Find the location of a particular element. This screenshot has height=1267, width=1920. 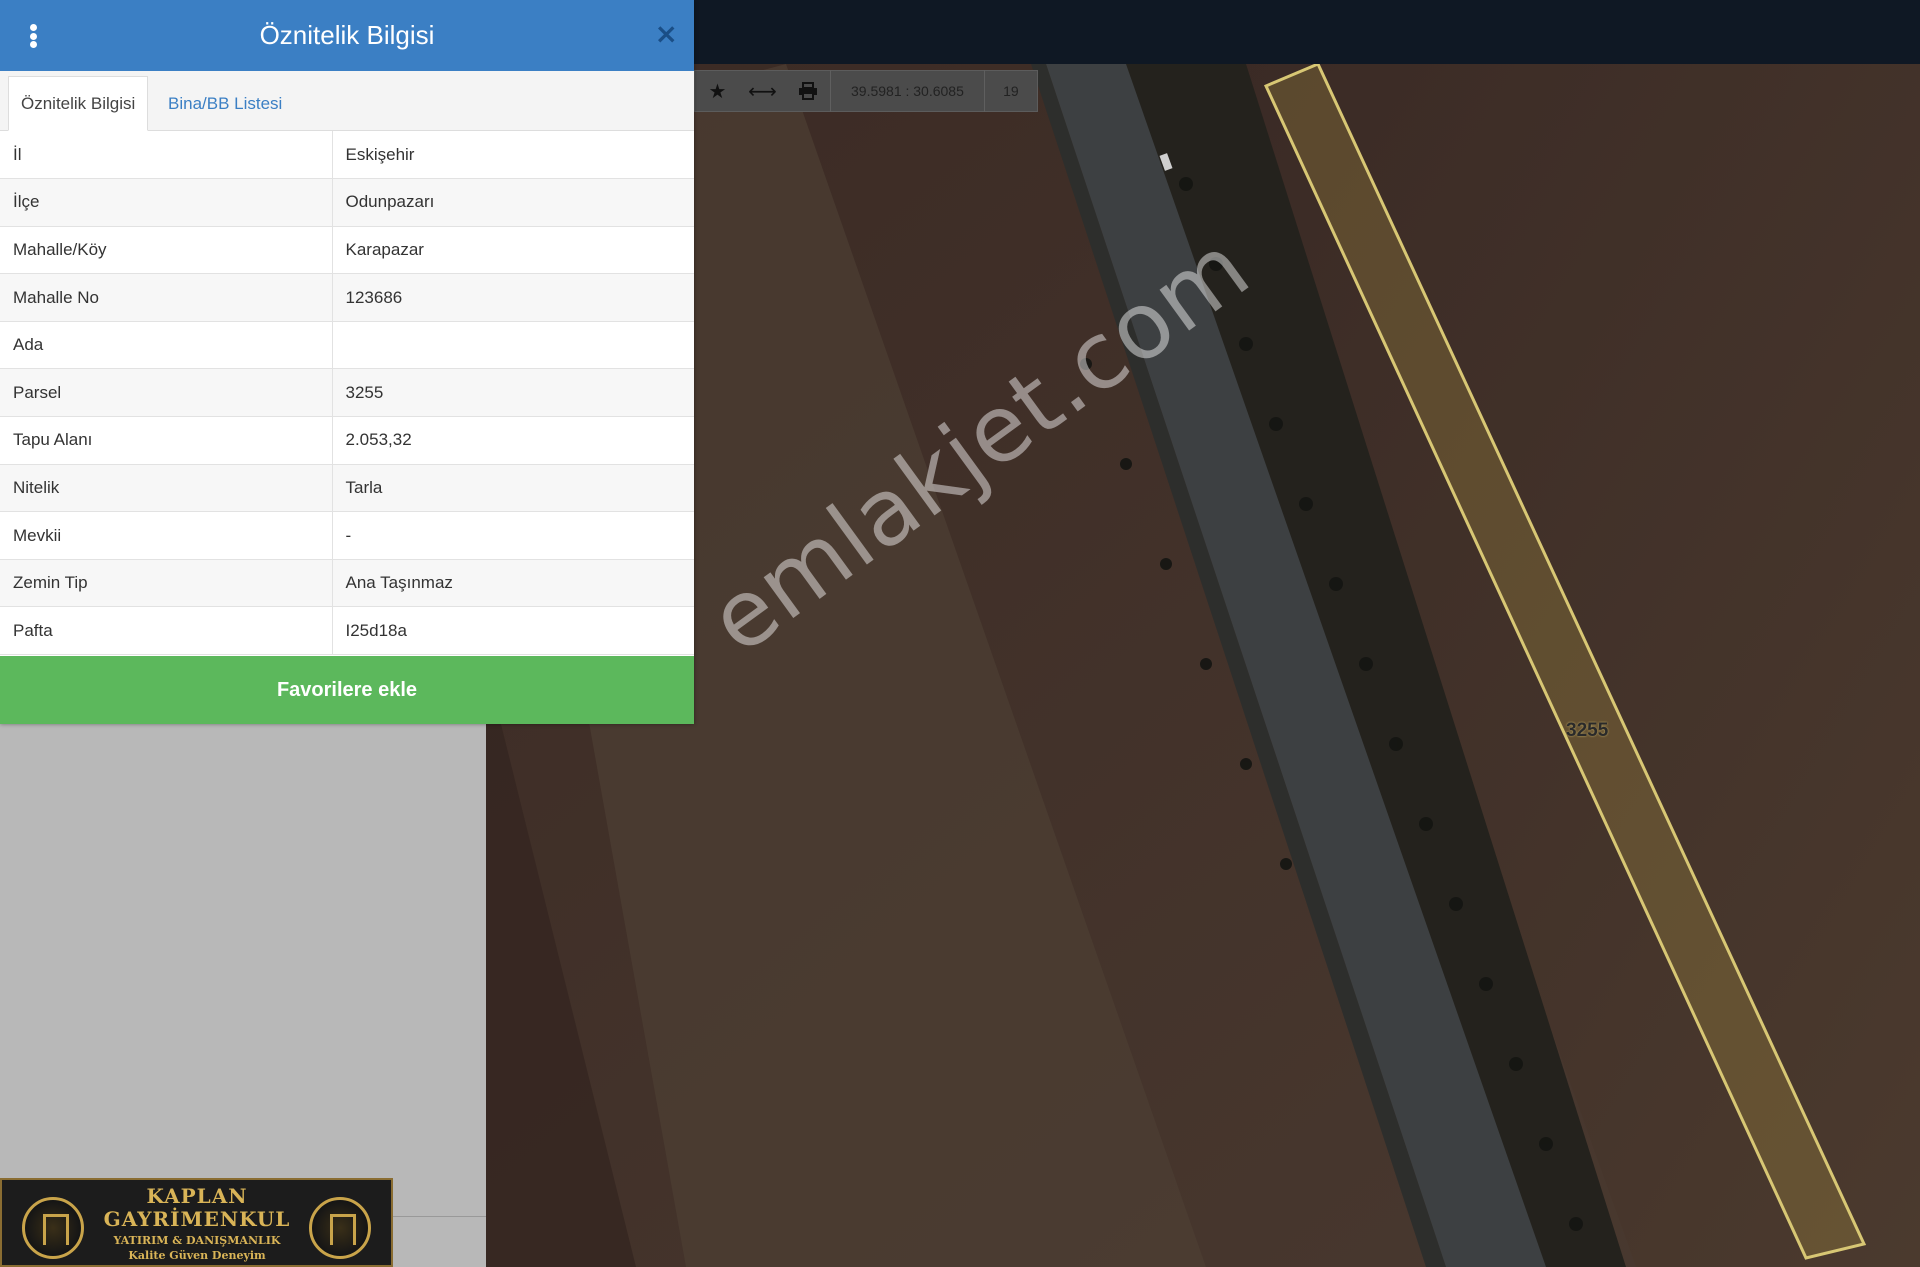

row-value: 2.053,32 is located at coordinates (513, 440).